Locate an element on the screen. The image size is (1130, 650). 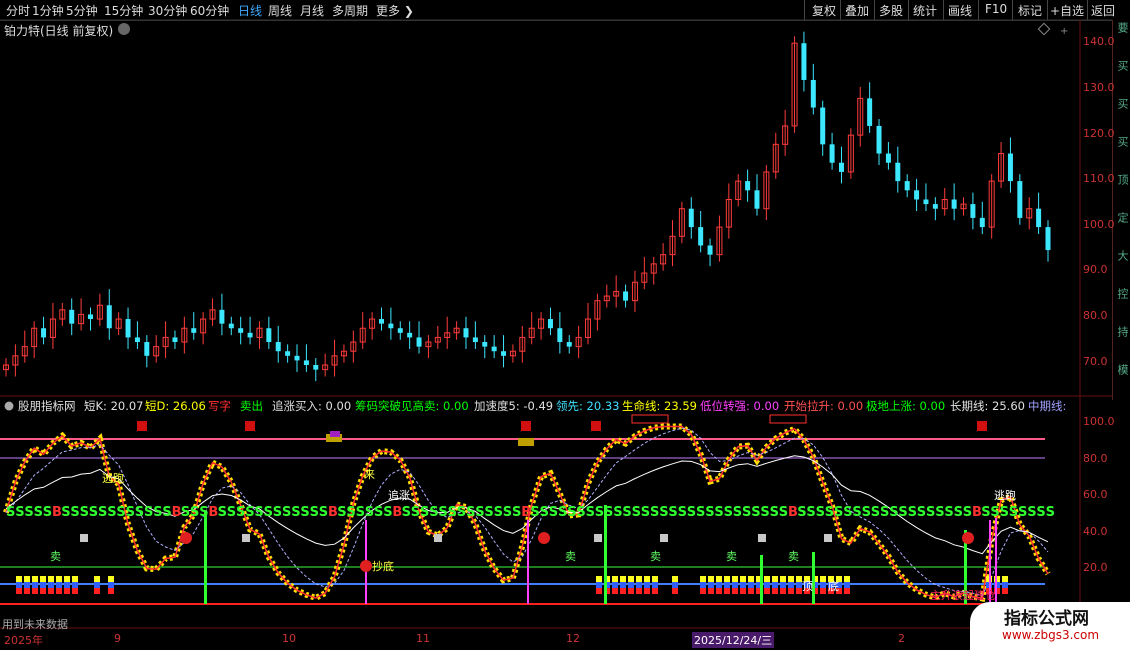
right-strip-label: 控 is located at coordinates (1122, 293).